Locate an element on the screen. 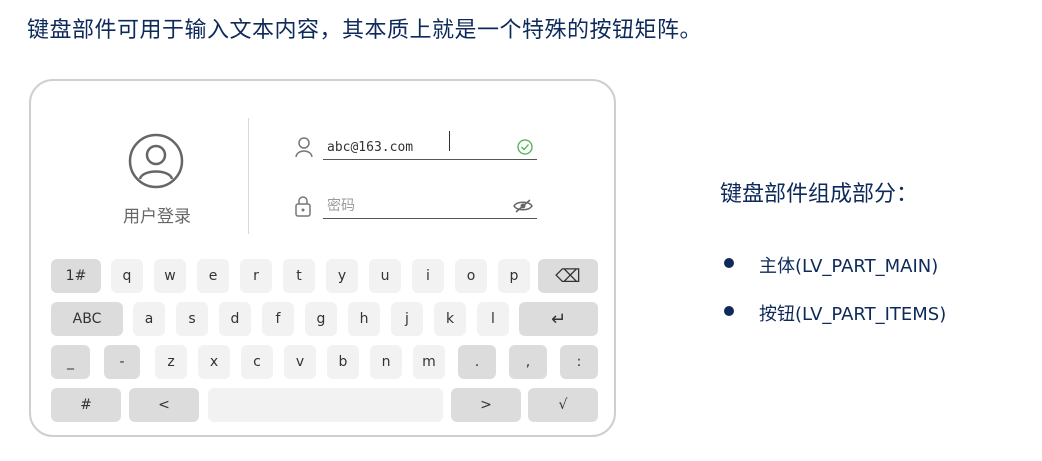  key-m: m is located at coordinates (429, 362).